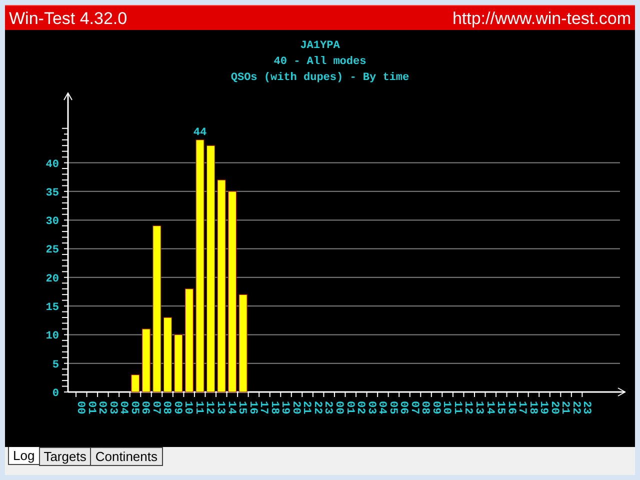 This screenshot has width=640, height=480. I want to click on y-tick-label: 35, so click(52, 193).